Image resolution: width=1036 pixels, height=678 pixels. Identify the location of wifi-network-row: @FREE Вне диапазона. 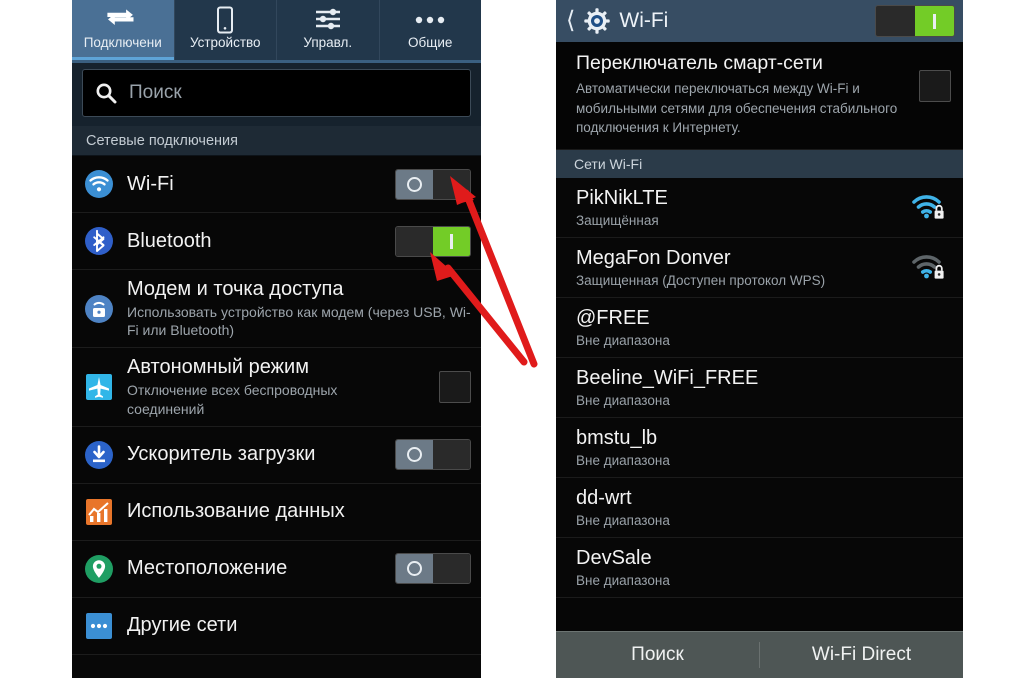
(759, 327).